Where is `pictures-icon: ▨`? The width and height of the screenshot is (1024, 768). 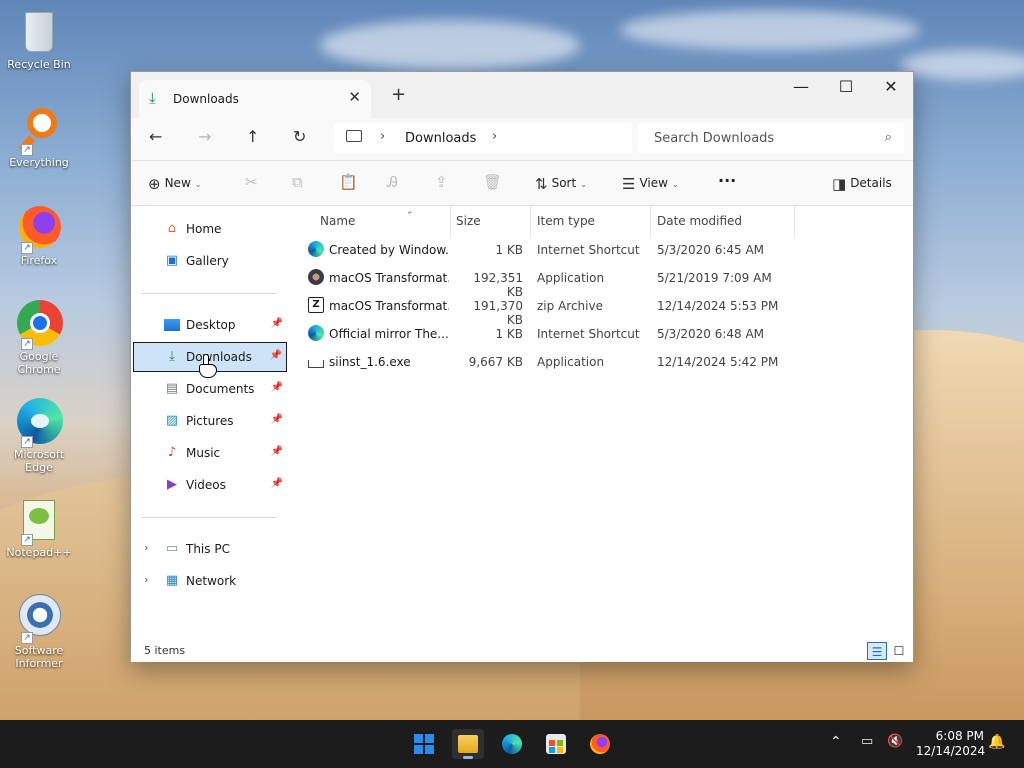
pictures-icon: ▨ is located at coordinates (172, 420).